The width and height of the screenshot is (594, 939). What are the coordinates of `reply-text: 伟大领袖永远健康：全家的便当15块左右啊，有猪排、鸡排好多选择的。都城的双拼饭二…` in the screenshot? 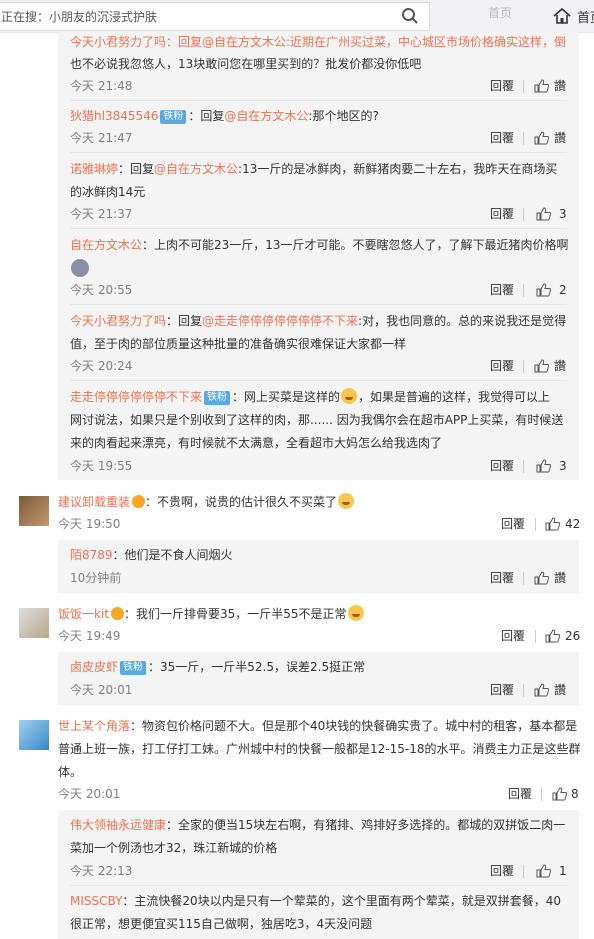 It's located at (317, 825).